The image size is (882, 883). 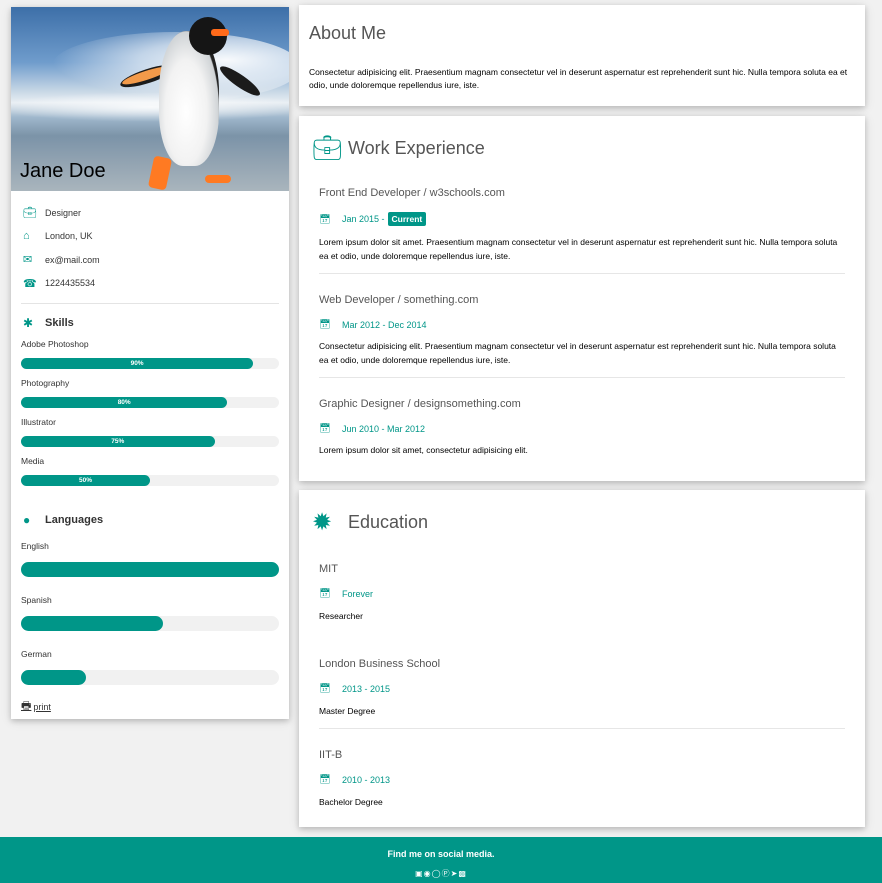 What do you see at coordinates (74, 520) in the screenshot?
I see `languages-title: Languages` at bounding box center [74, 520].